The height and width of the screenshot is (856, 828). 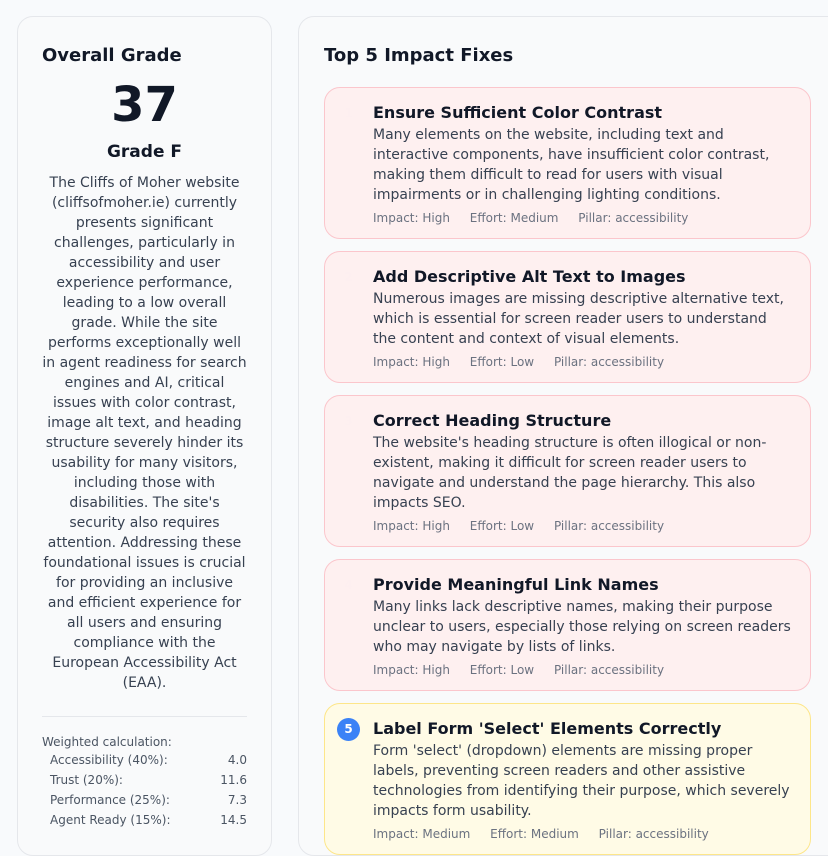 I want to click on fix-number-badge: 2, so click(x=348, y=277).